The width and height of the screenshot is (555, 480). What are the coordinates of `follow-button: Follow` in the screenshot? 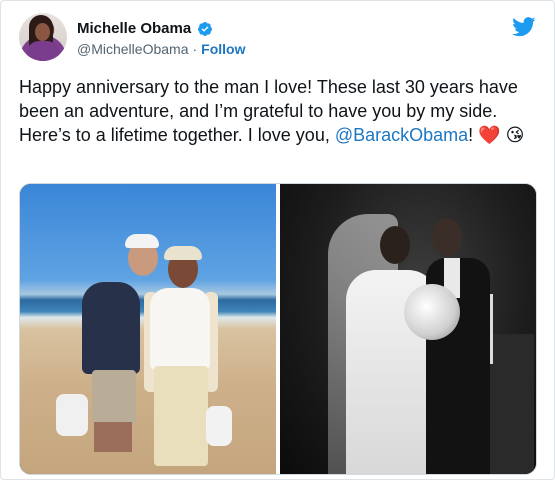 It's located at (223, 49).